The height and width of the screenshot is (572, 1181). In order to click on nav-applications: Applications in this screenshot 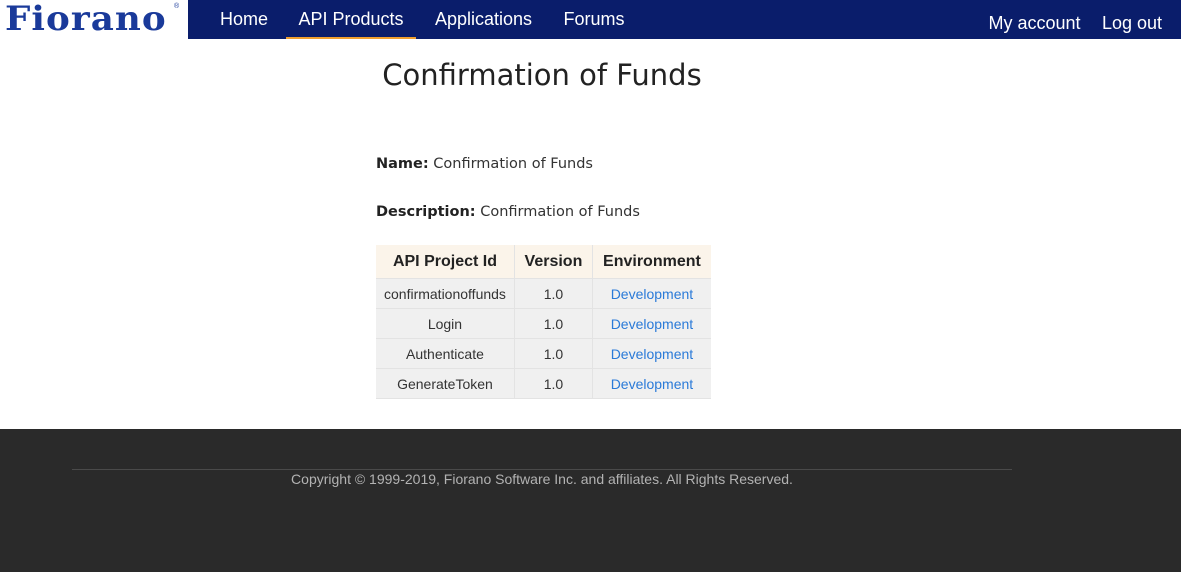, I will do `click(483, 19)`.